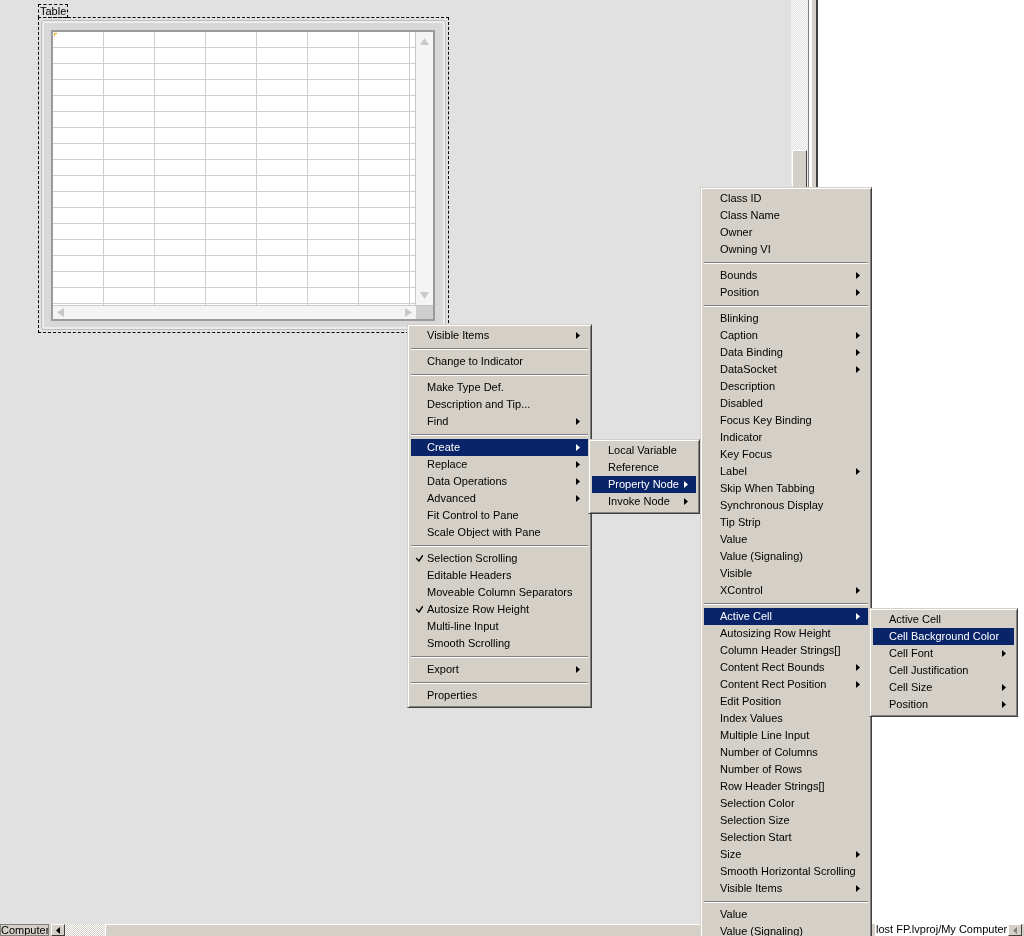 The image size is (1024, 936). Describe the element at coordinates (786, 505) in the screenshot. I see `menu-item: Synchronous Display` at that location.